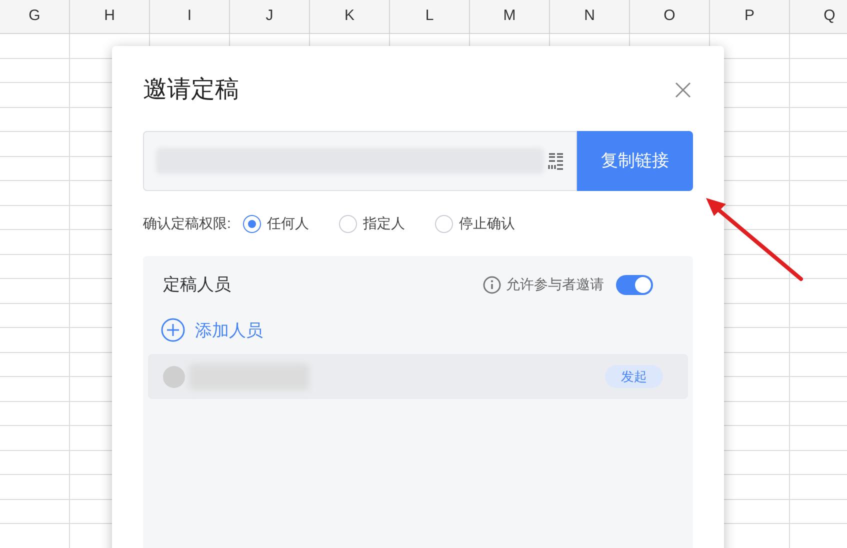 The width and height of the screenshot is (847, 548). I want to click on toggle-switch, so click(634, 284).